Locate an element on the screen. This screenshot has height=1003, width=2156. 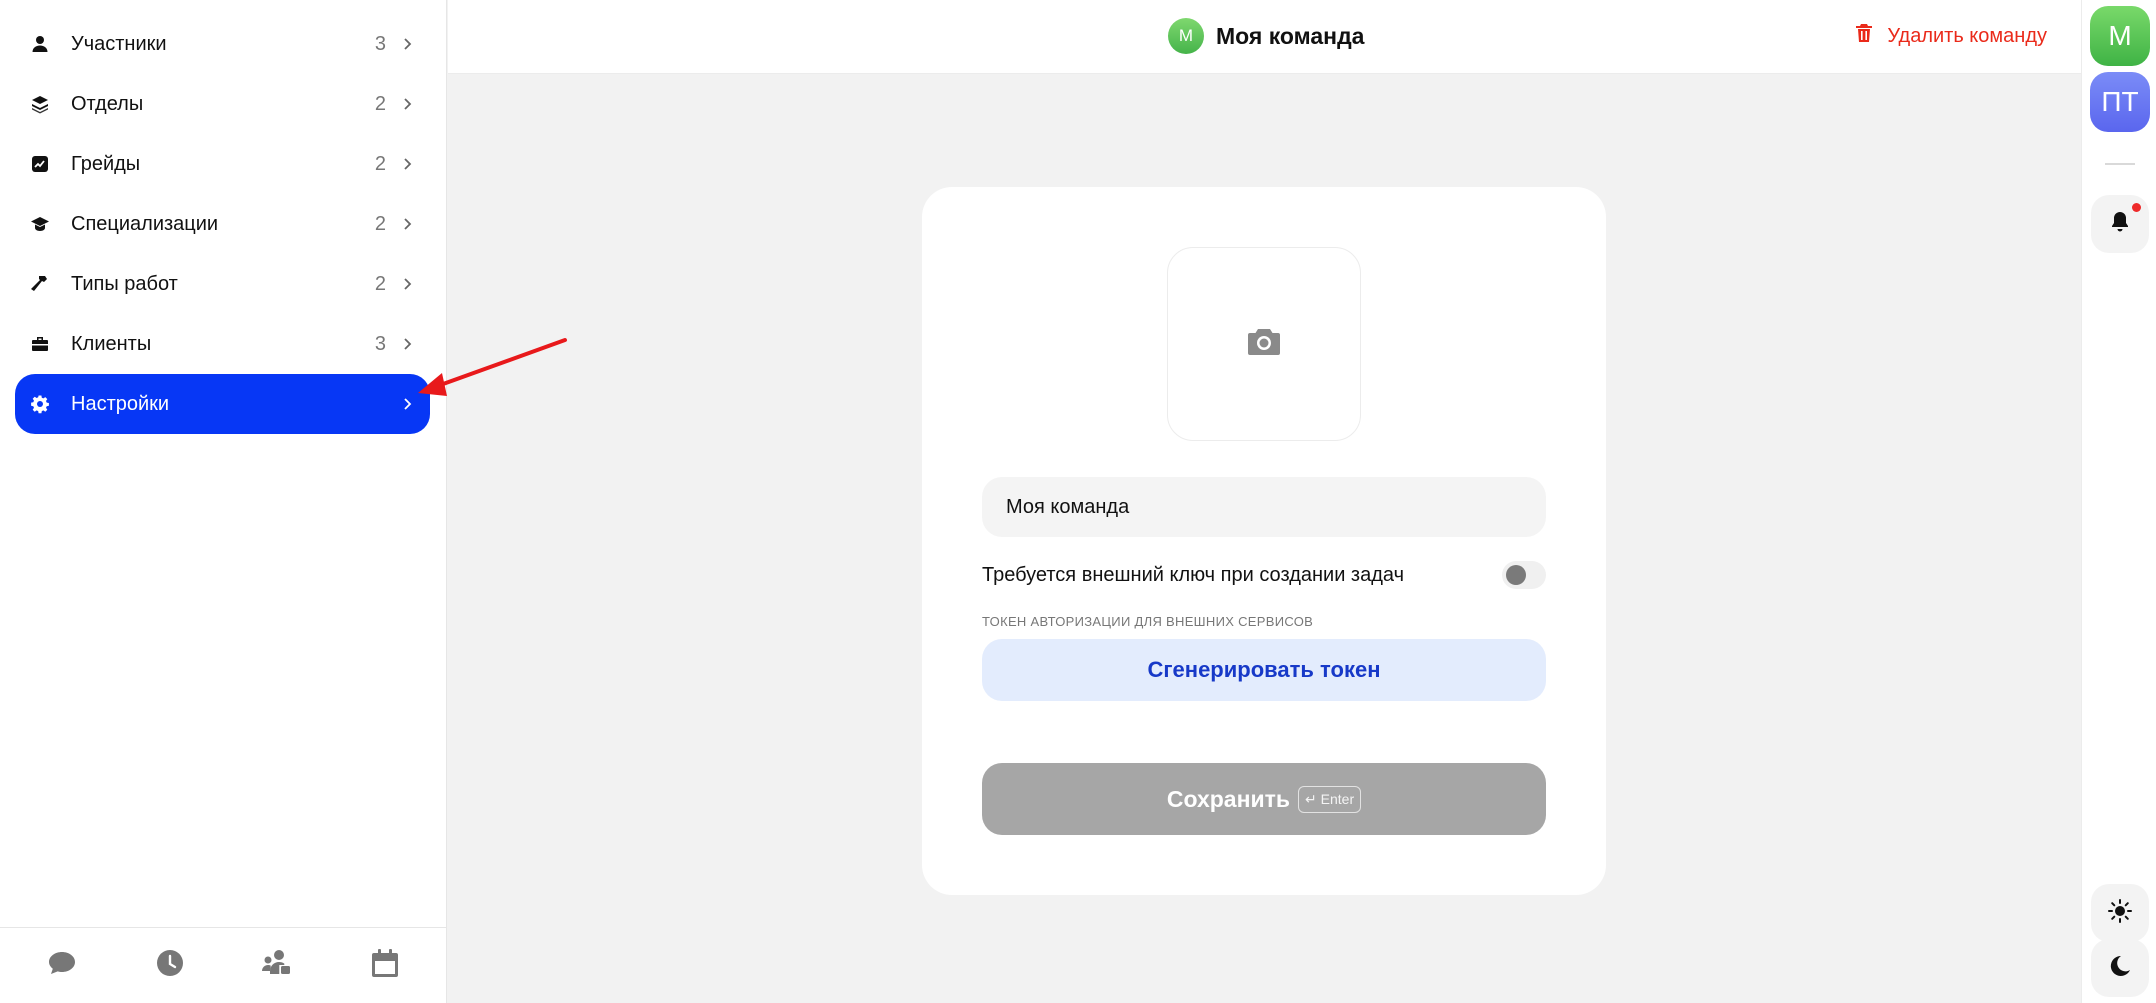
token-caption: ТОКЕН АВТОРИЗАЦИИ ДЛЯ ВНЕШНИХ СЕРВИСОВ is located at coordinates (1148, 621).